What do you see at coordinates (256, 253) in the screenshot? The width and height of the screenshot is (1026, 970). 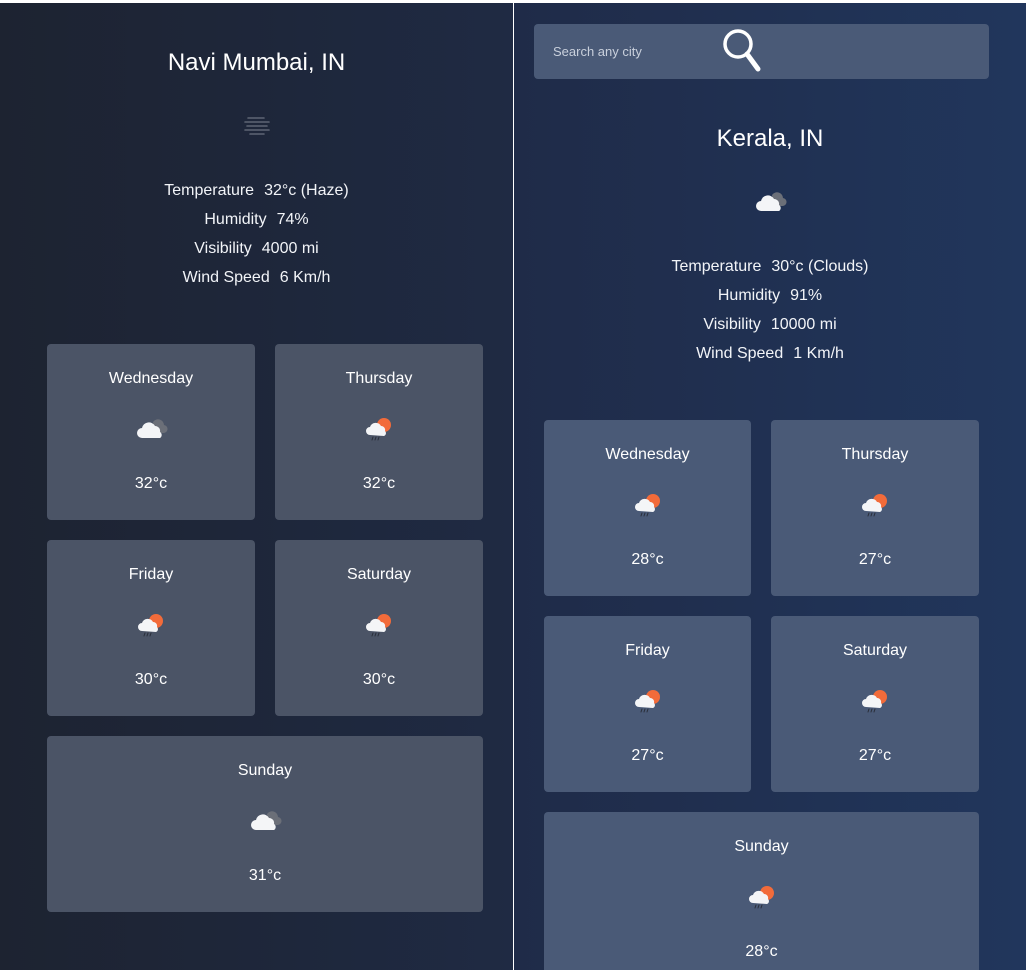 I see `visibility-row: Visibility 4000 mi` at bounding box center [256, 253].